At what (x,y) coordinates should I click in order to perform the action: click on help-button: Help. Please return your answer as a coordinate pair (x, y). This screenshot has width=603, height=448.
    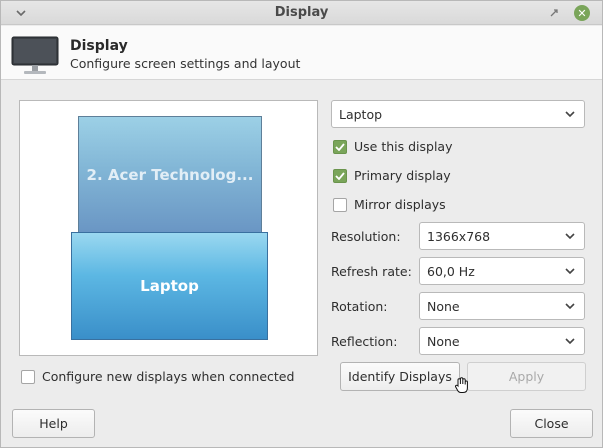
    Looking at the image, I should click on (53, 423).